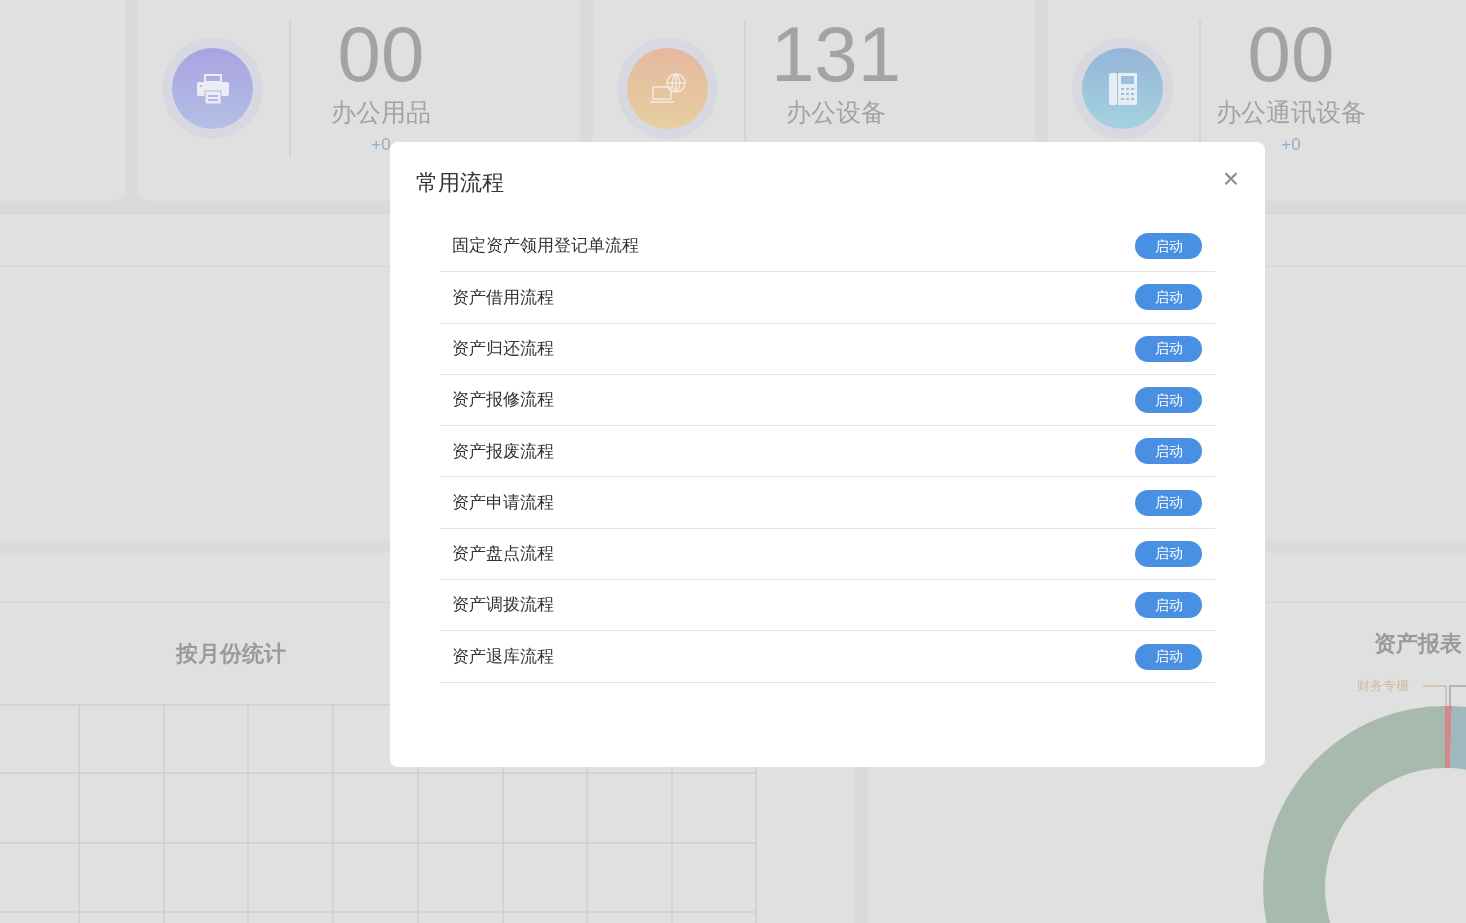  Describe the element at coordinates (503, 554) in the screenshot. I see `process-name: 资产盘点流程` at that location.